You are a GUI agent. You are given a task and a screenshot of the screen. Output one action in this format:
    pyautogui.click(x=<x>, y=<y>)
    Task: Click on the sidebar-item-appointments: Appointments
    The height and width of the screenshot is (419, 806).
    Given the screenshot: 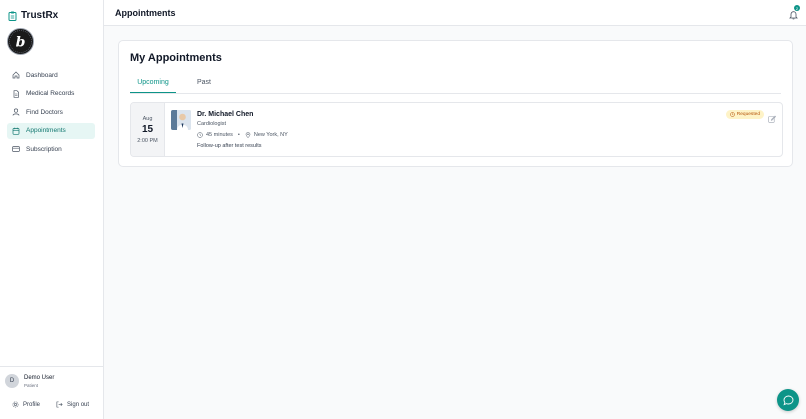 What is the action you would take?
    pyautogui.click(x=51, y=130)
    